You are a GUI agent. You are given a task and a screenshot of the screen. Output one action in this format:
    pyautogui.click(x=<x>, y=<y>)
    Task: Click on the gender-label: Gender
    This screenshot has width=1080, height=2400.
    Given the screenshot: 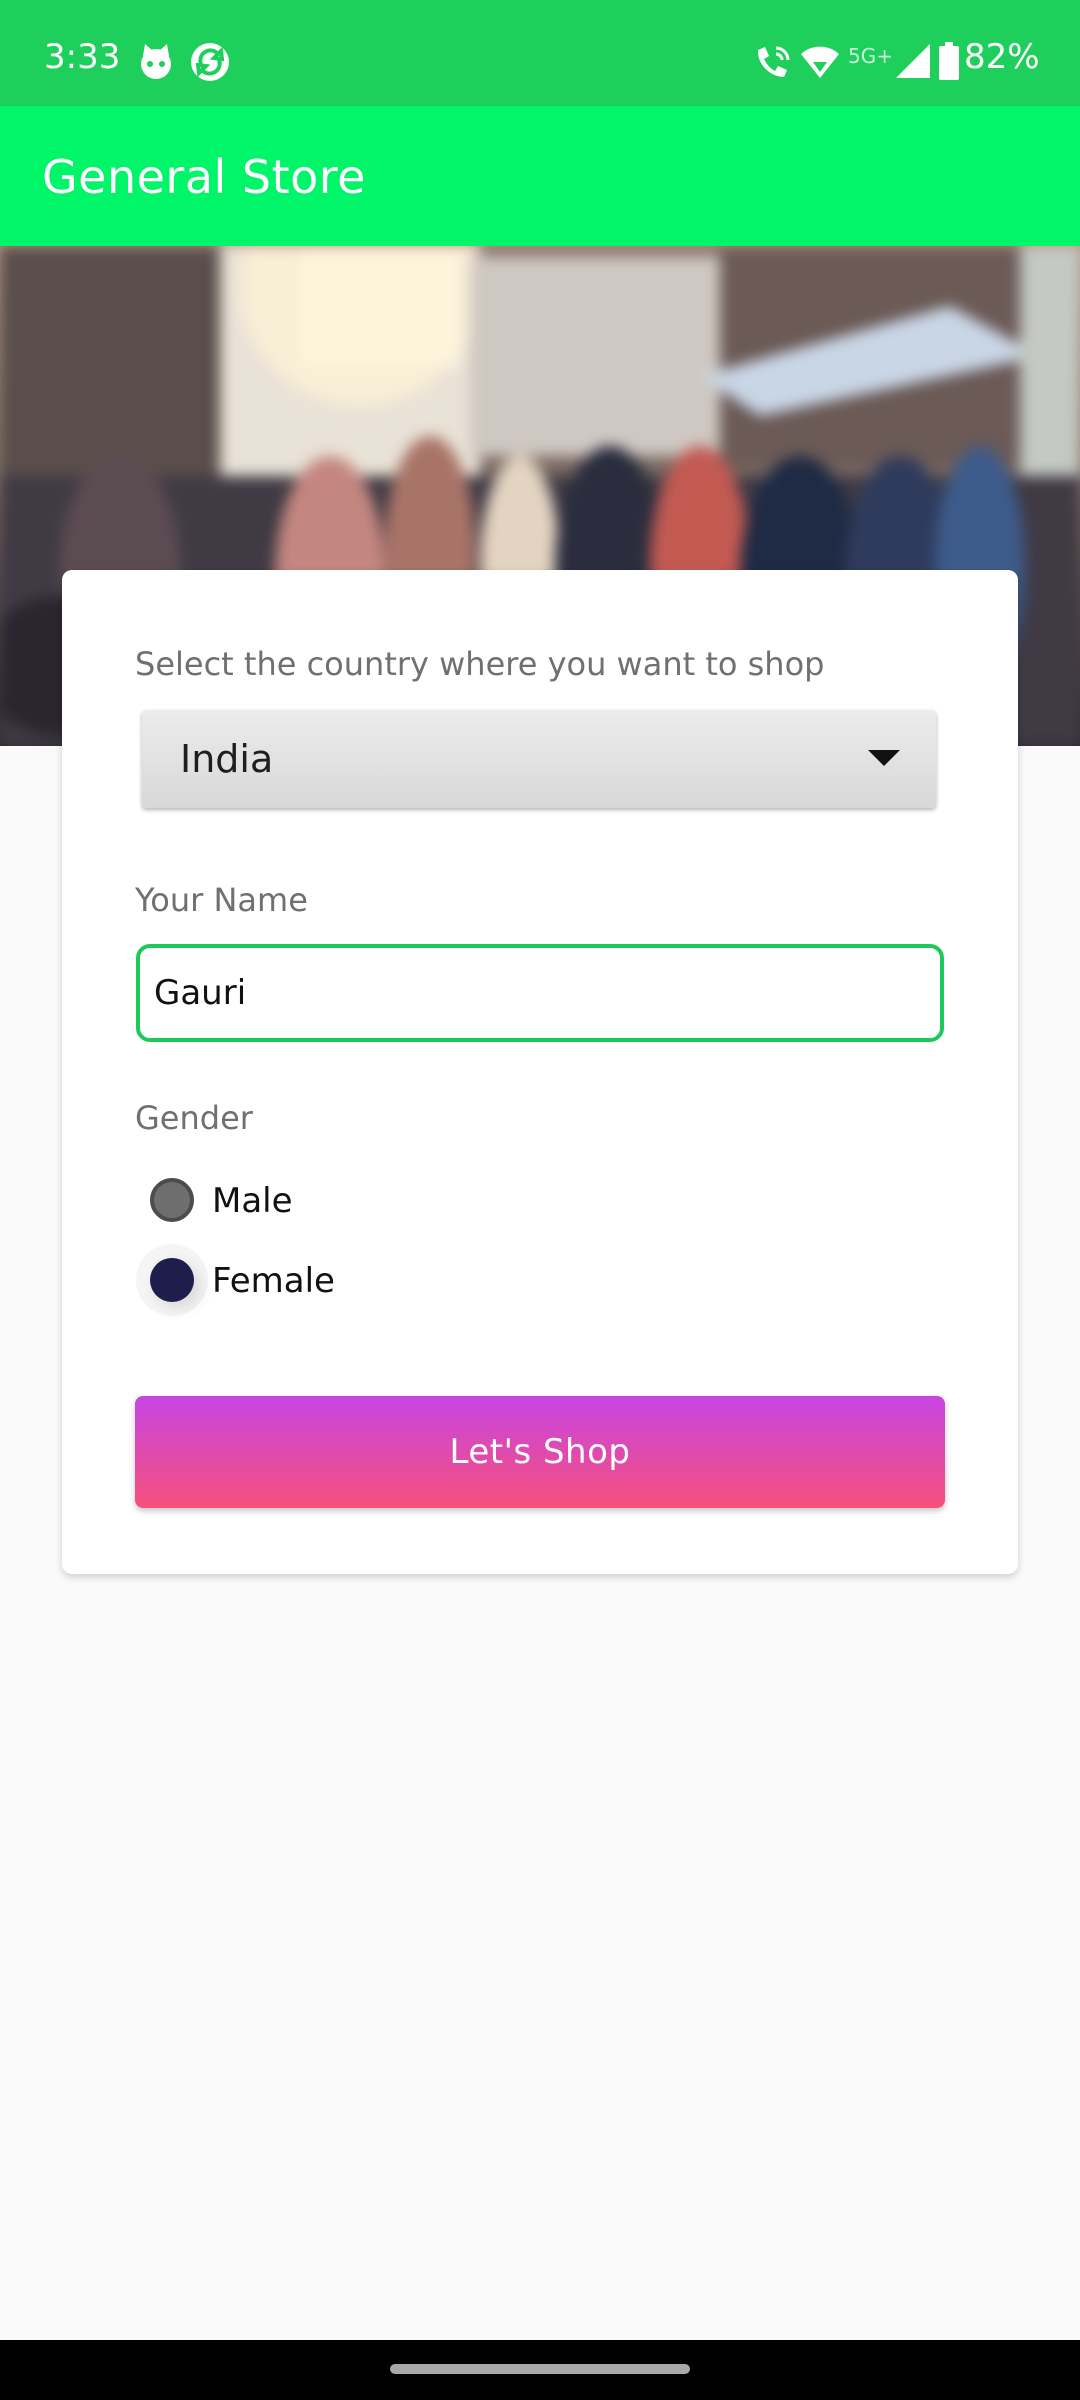 What is the action you would take?
    pyautogui.click(x=194, y=1118)
    